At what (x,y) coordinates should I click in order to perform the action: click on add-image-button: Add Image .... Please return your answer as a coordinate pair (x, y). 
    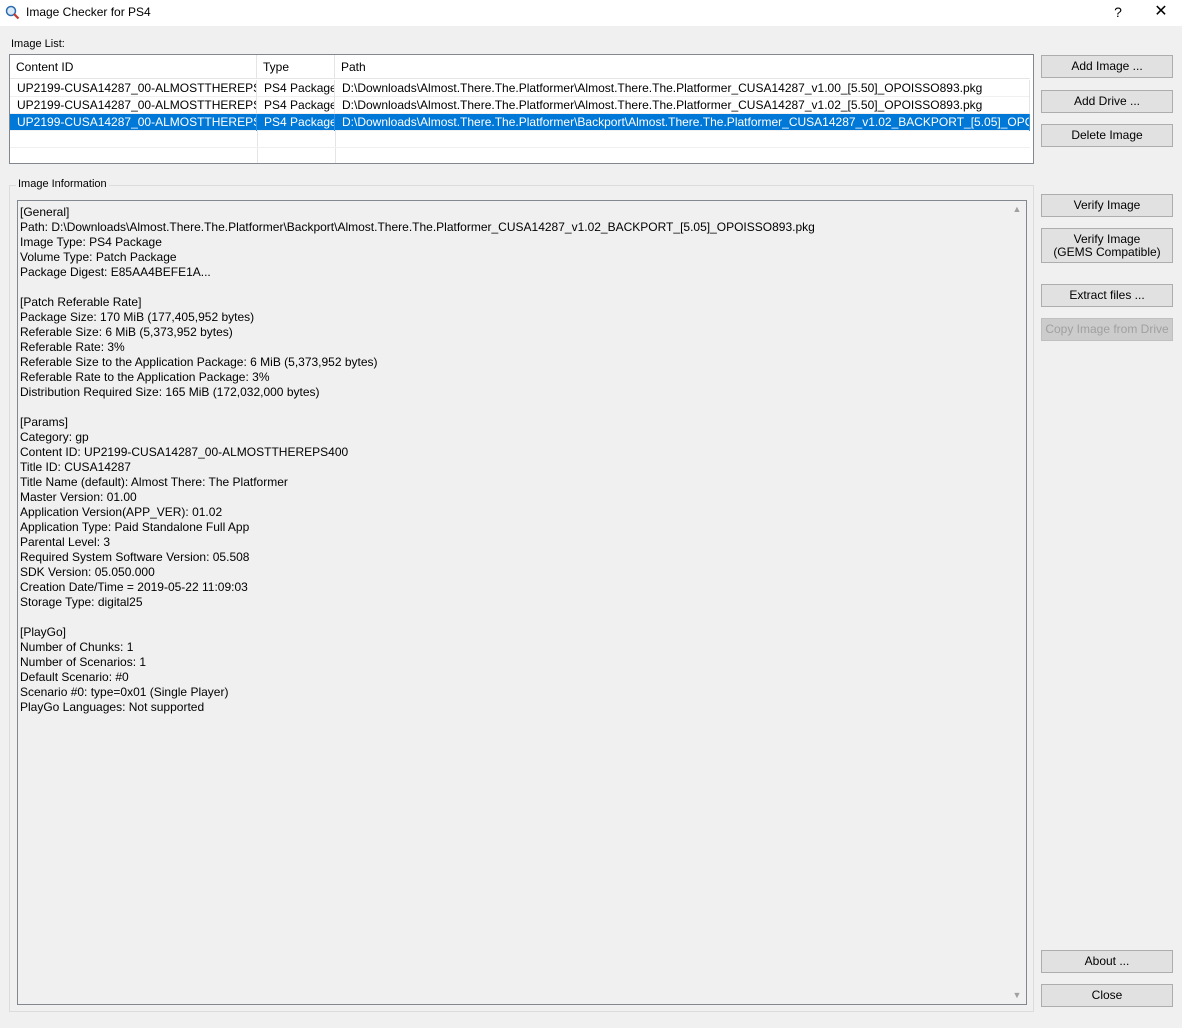
    Looking at the image, I should click on (1107, 66).